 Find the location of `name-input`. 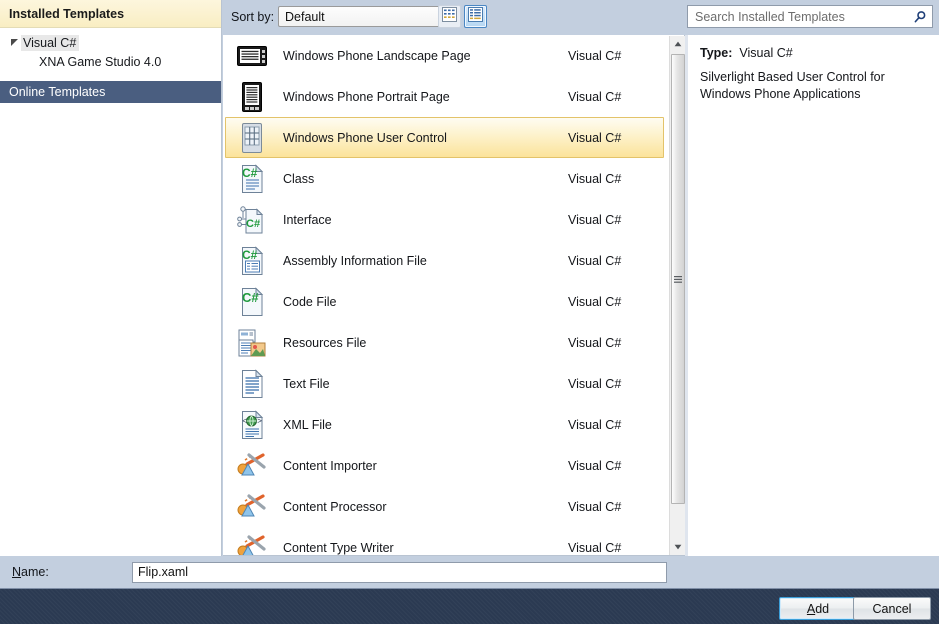

name-input is located at coordinates (399, 572).